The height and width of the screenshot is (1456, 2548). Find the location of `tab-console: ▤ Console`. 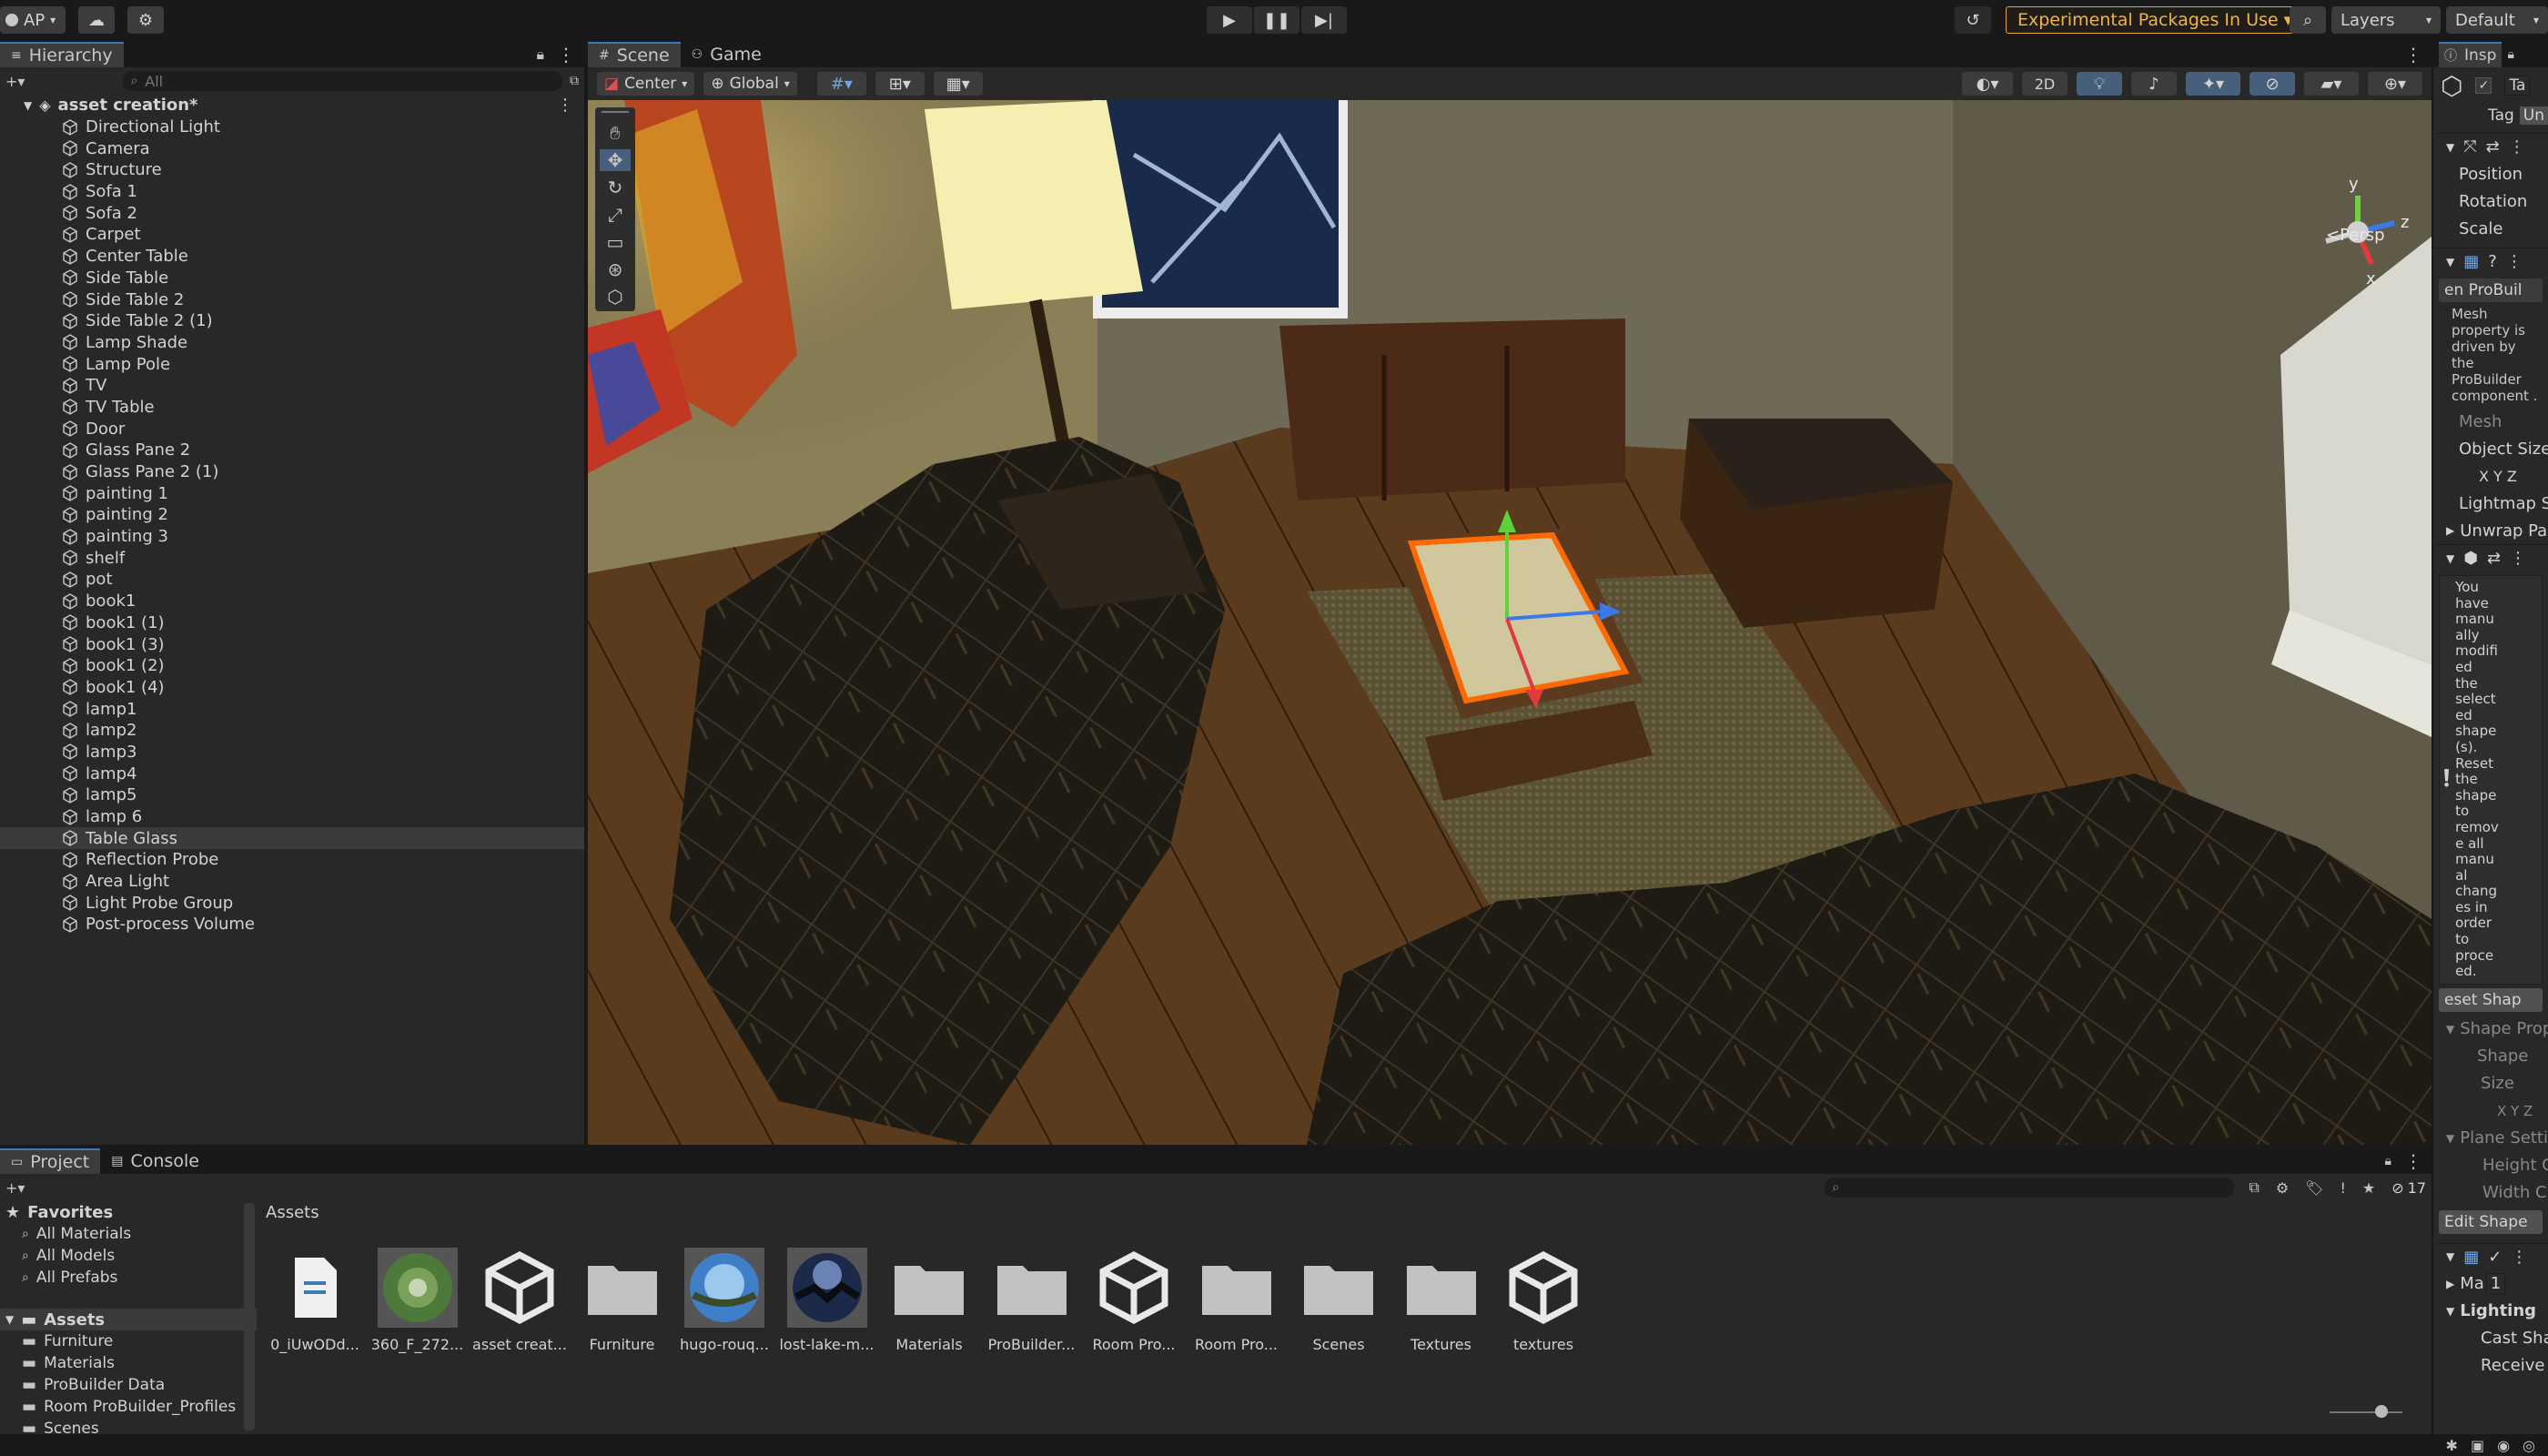

tab-console: ▤ Console is located at coordinates (155, 1161).